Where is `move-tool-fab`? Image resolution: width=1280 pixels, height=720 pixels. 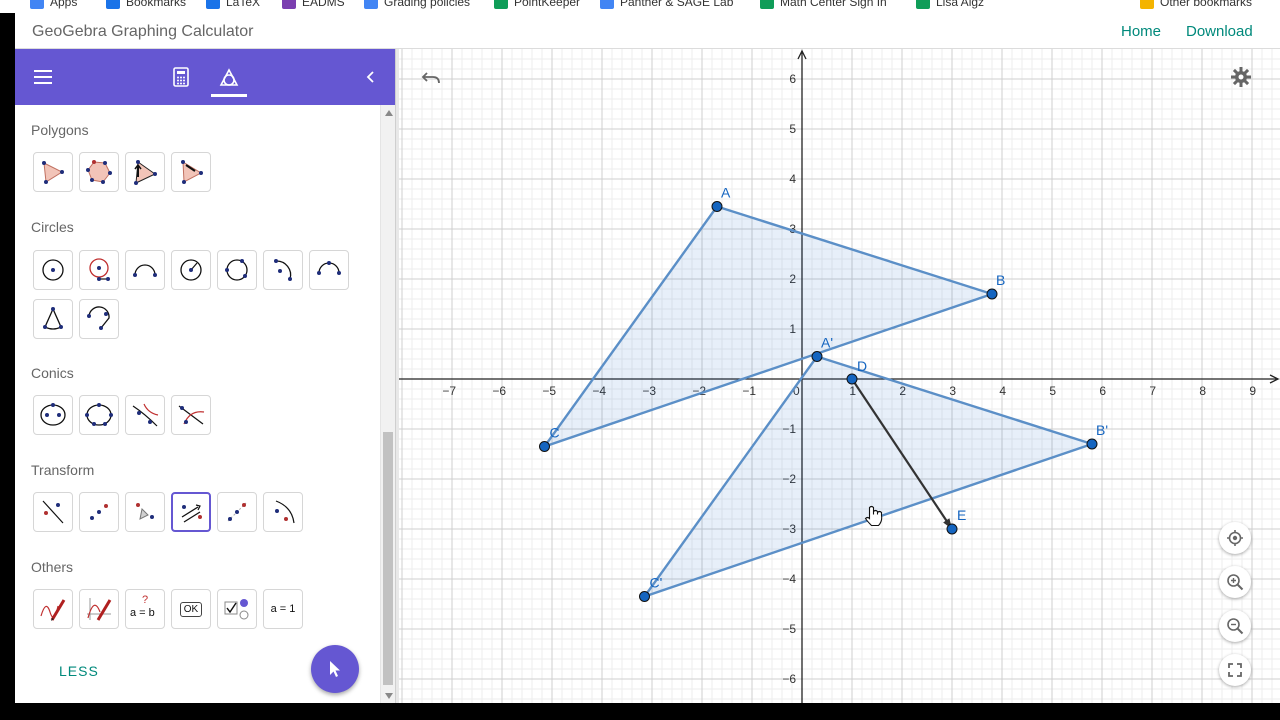 move-tool-fab is located at coordinates (335, 669).